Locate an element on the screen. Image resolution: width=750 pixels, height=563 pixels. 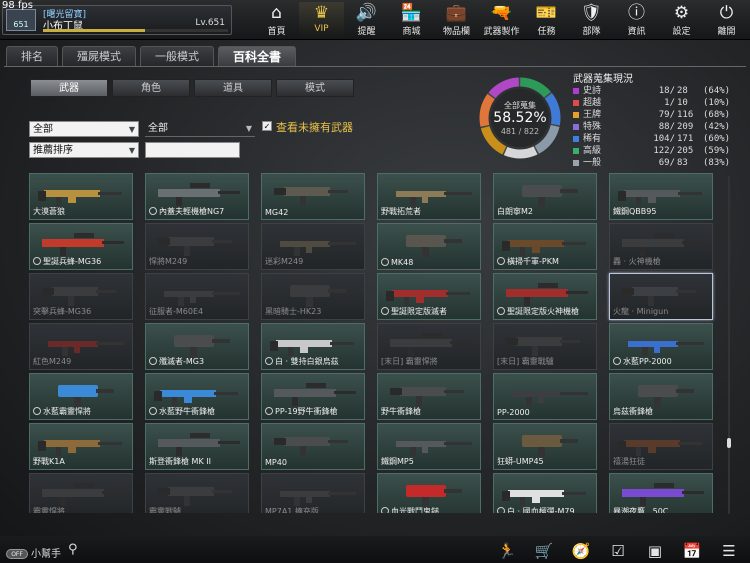
search-icon: ⚲ is located at coordinates (73, 549).